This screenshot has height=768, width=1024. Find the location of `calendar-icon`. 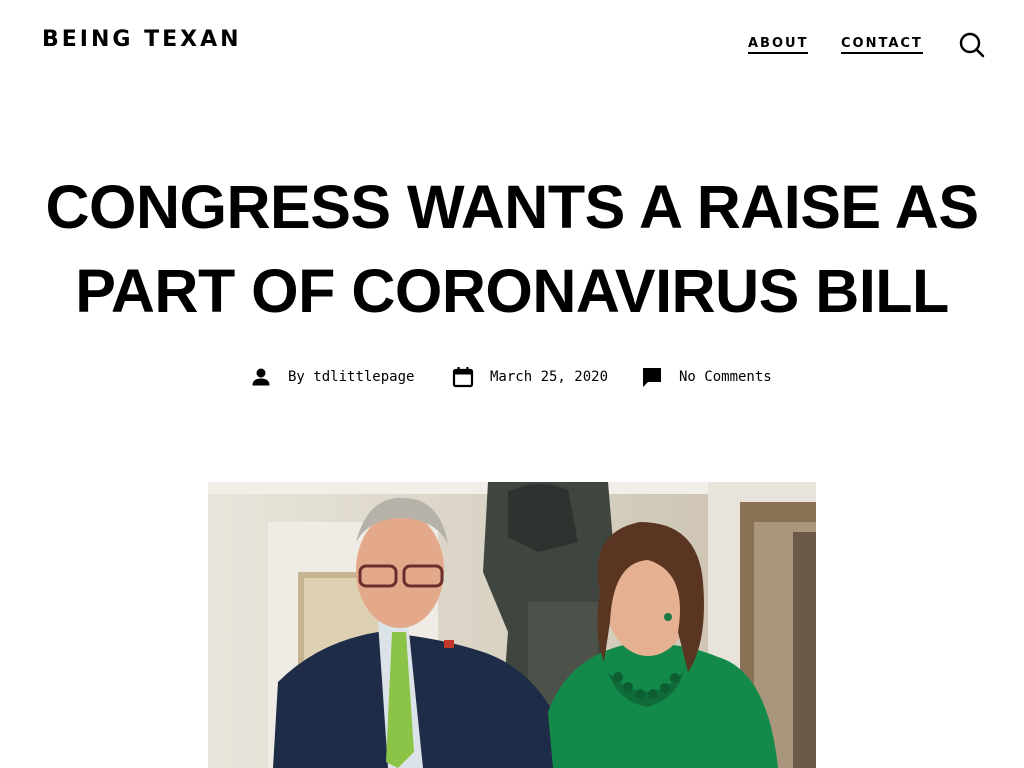

calendar-icon is located at coordinates (463, 377).